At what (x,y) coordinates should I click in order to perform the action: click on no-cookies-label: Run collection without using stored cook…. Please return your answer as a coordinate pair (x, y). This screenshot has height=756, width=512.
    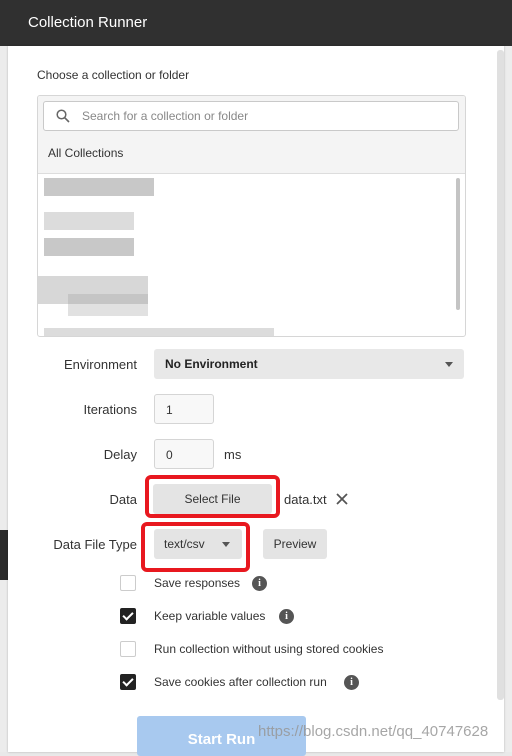
    Looking at the image, I should click on (269, 649).